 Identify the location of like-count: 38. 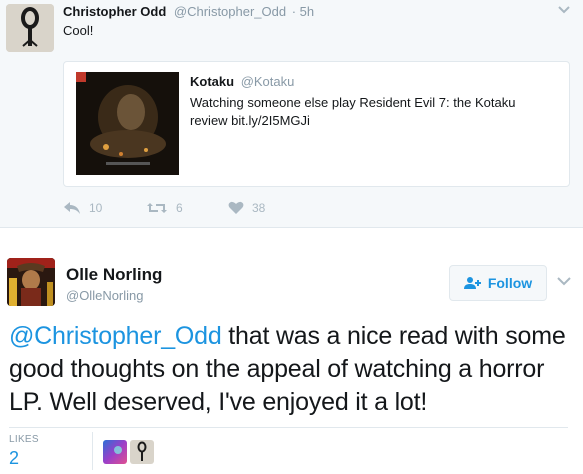
(259, 208).